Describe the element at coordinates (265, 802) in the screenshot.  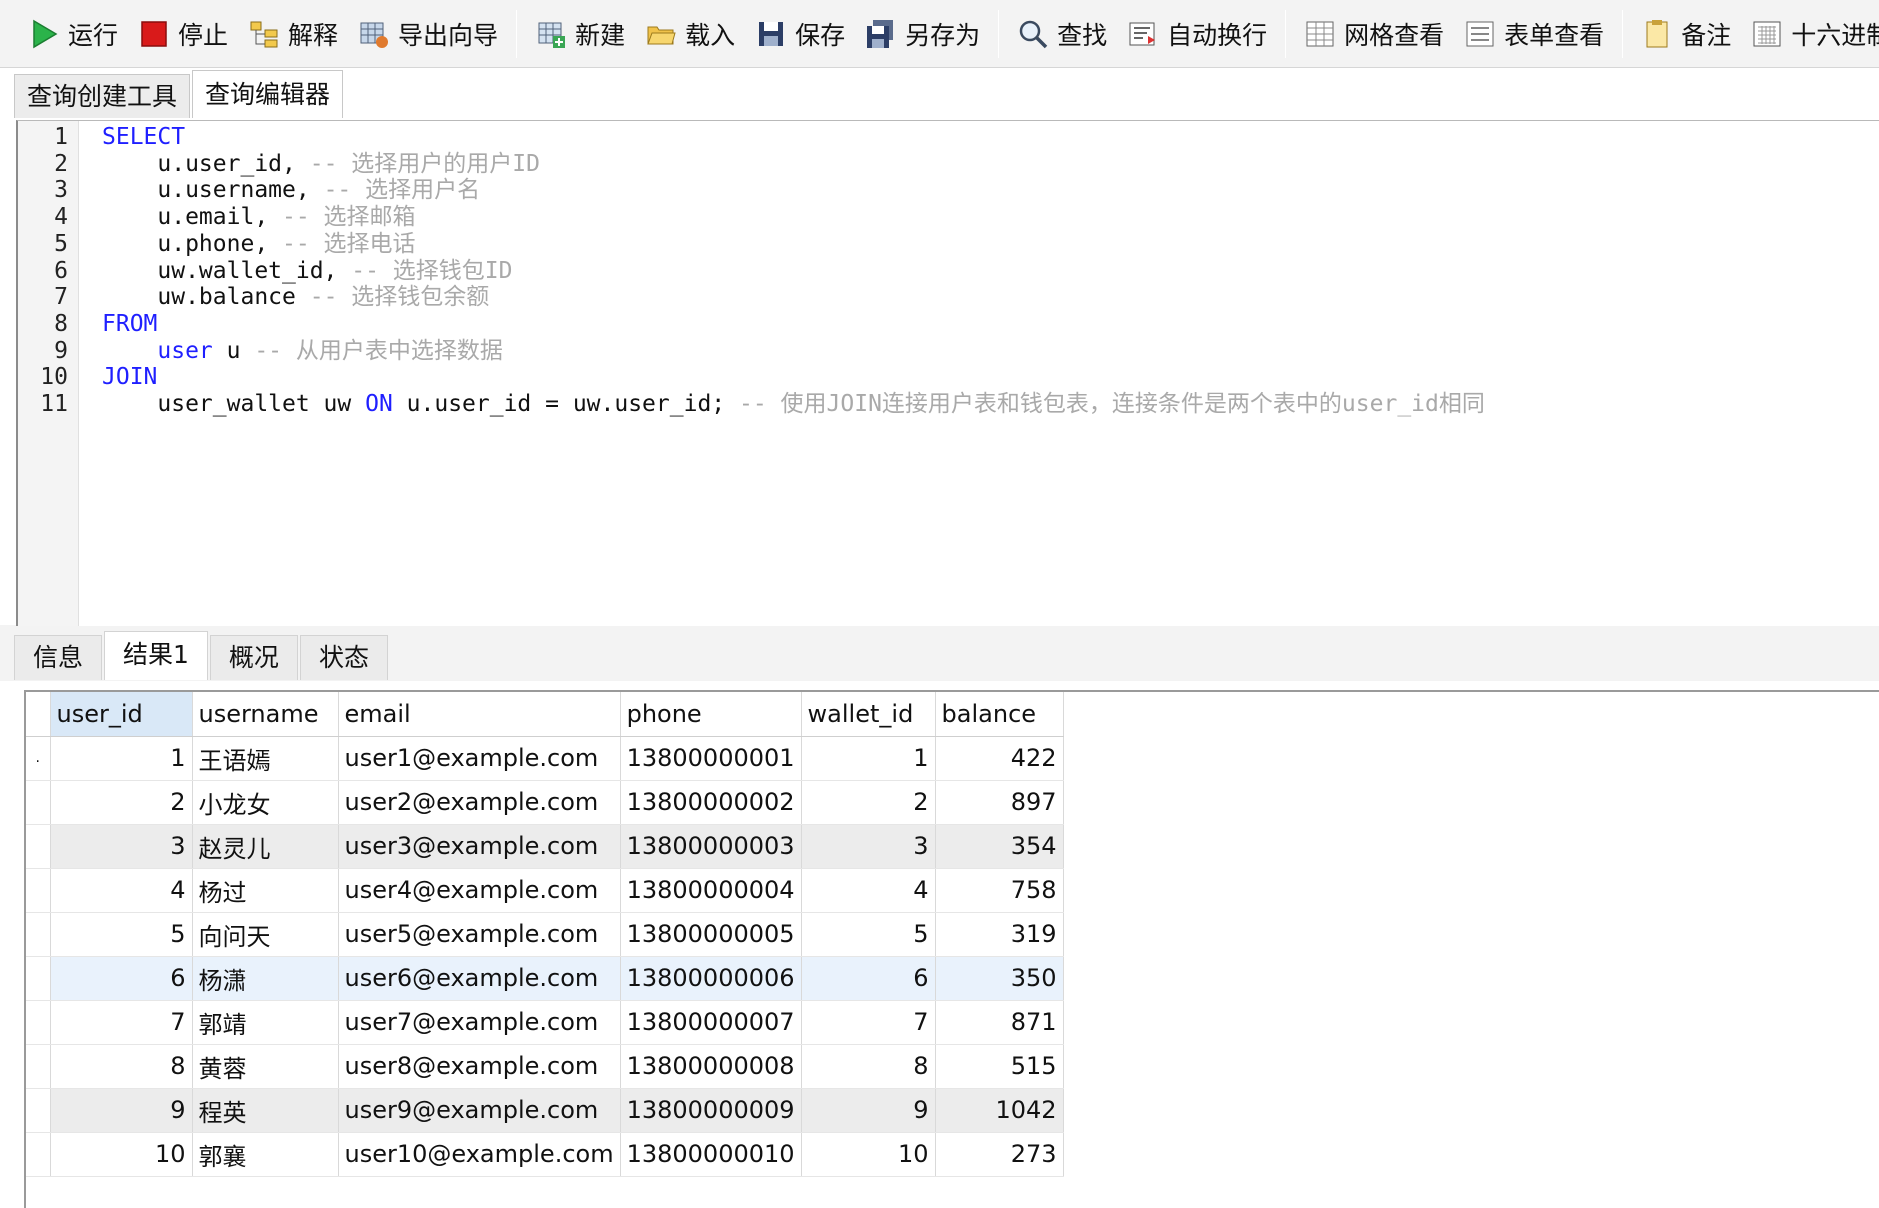
I see `cell-username: 小龙女` at that location.